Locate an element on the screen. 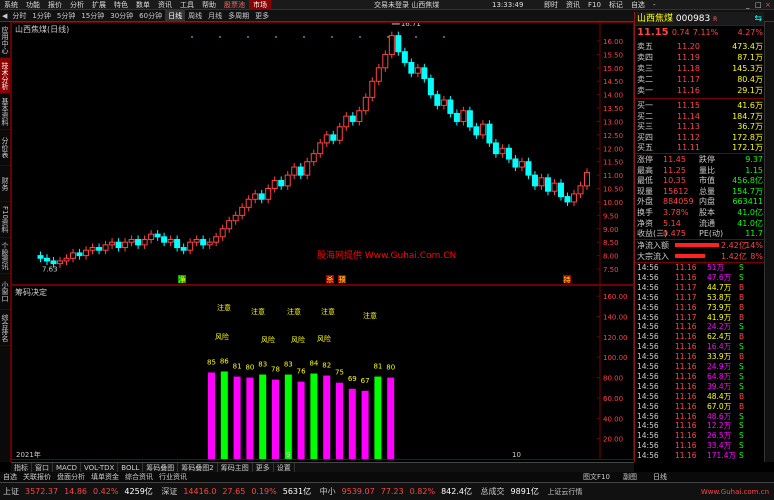  annotation-risk: 风险 is located at coordinates (268, 339).